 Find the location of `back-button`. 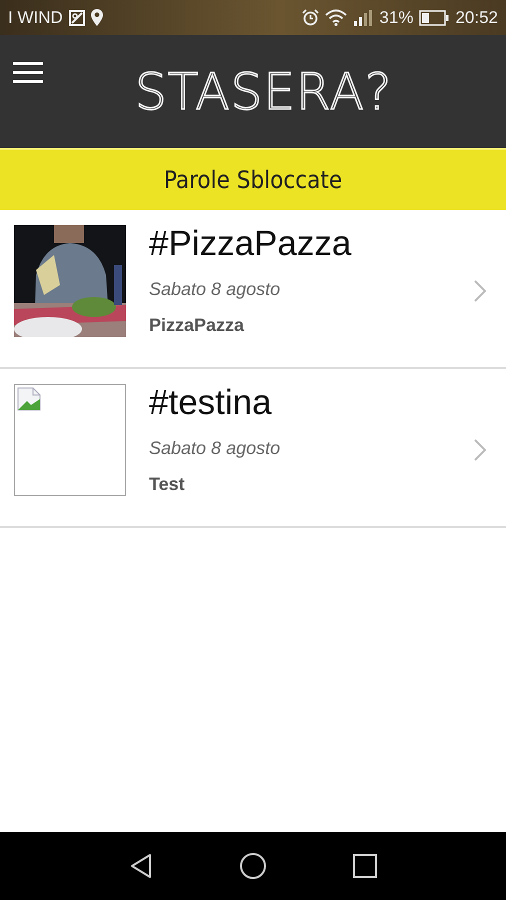

back-button is located at coordinates (141, 866).